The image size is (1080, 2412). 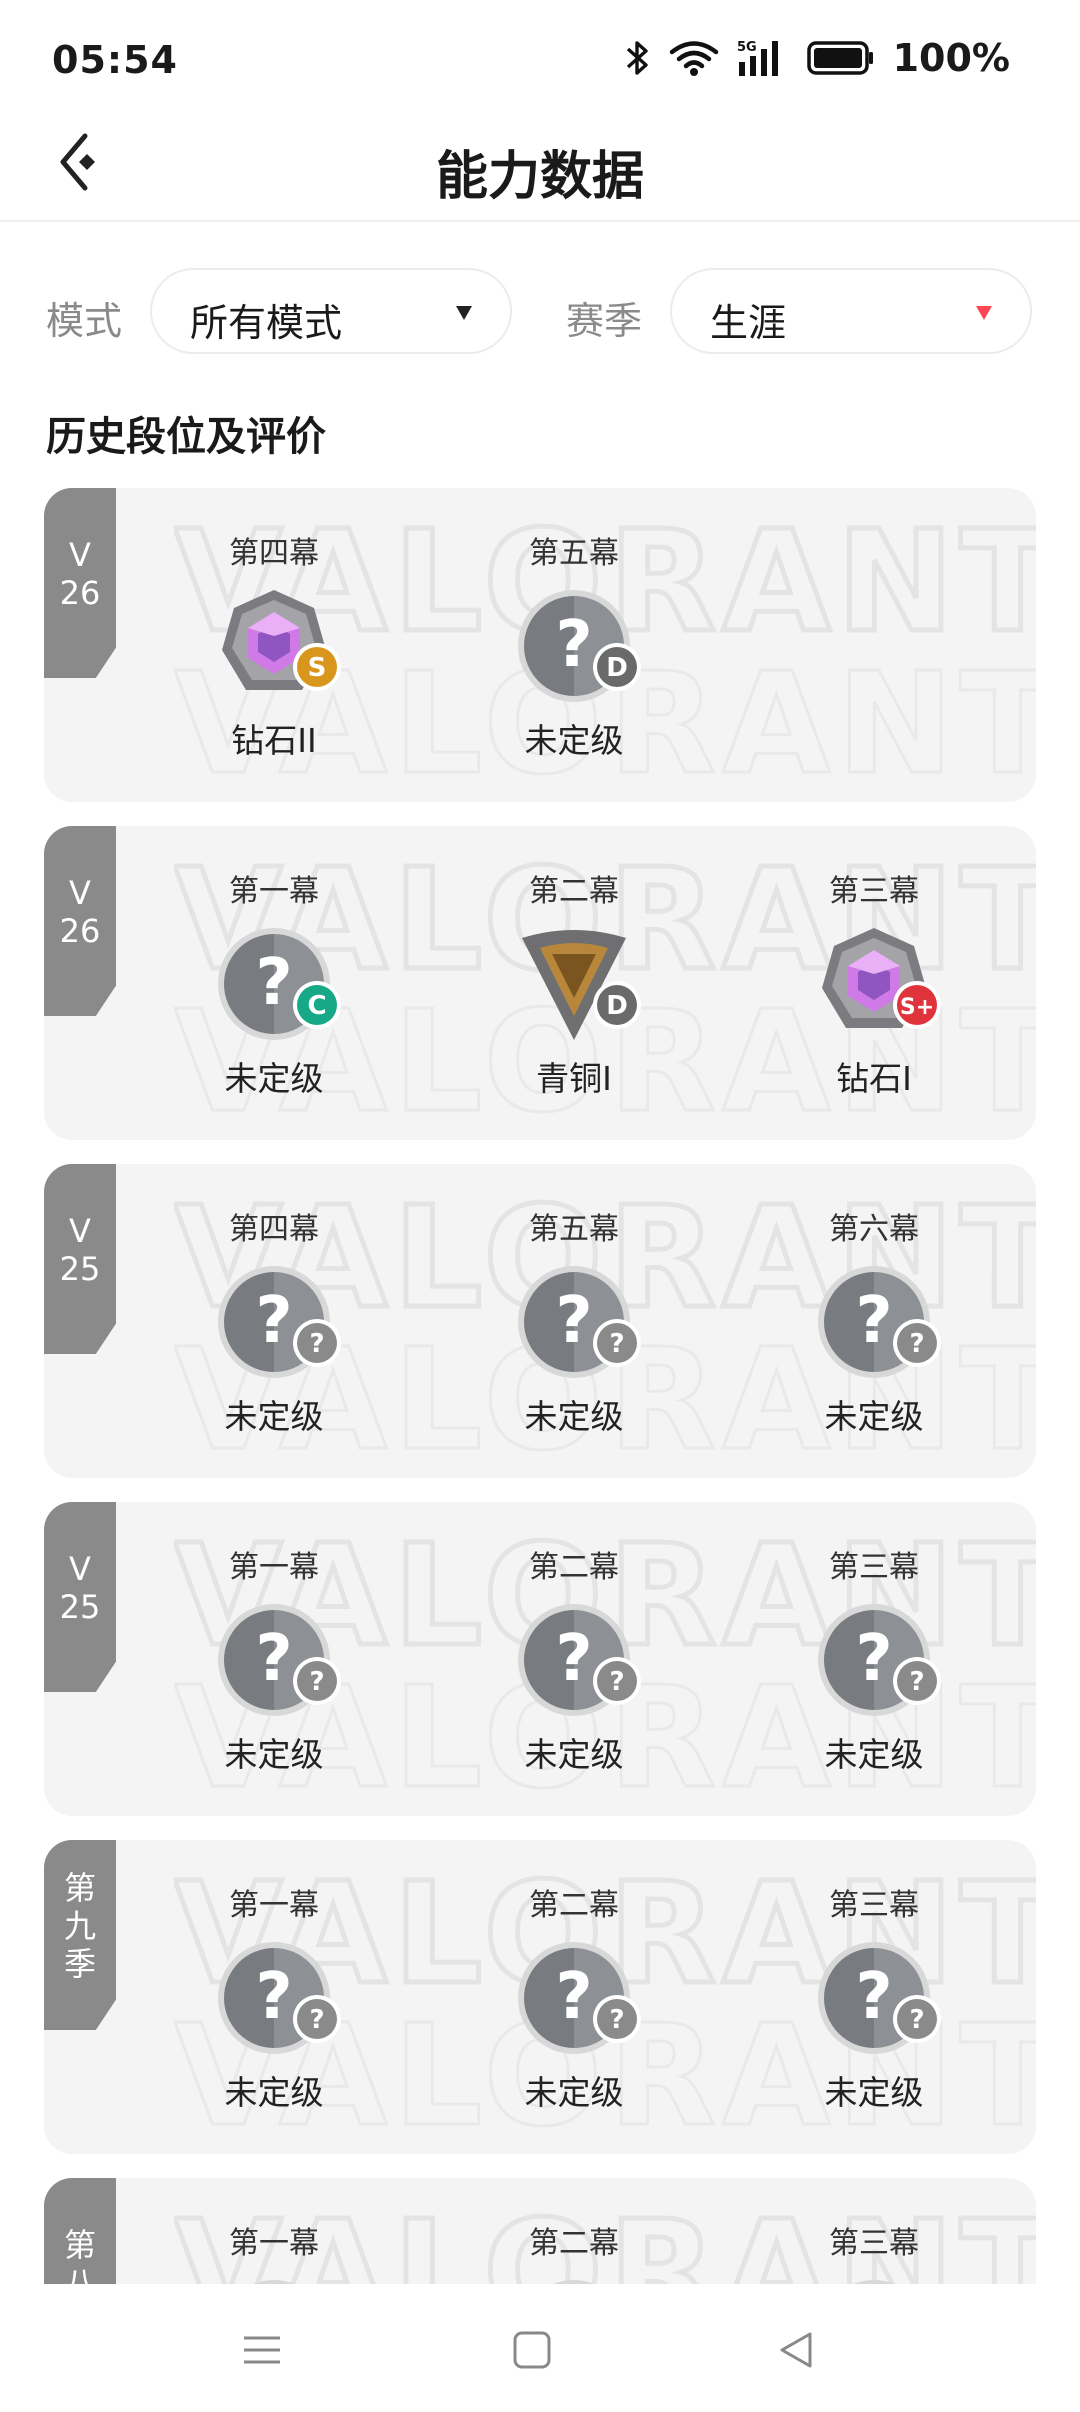 I want to click on unrated-rank-icon: ? C, so click(x=277, y=984).